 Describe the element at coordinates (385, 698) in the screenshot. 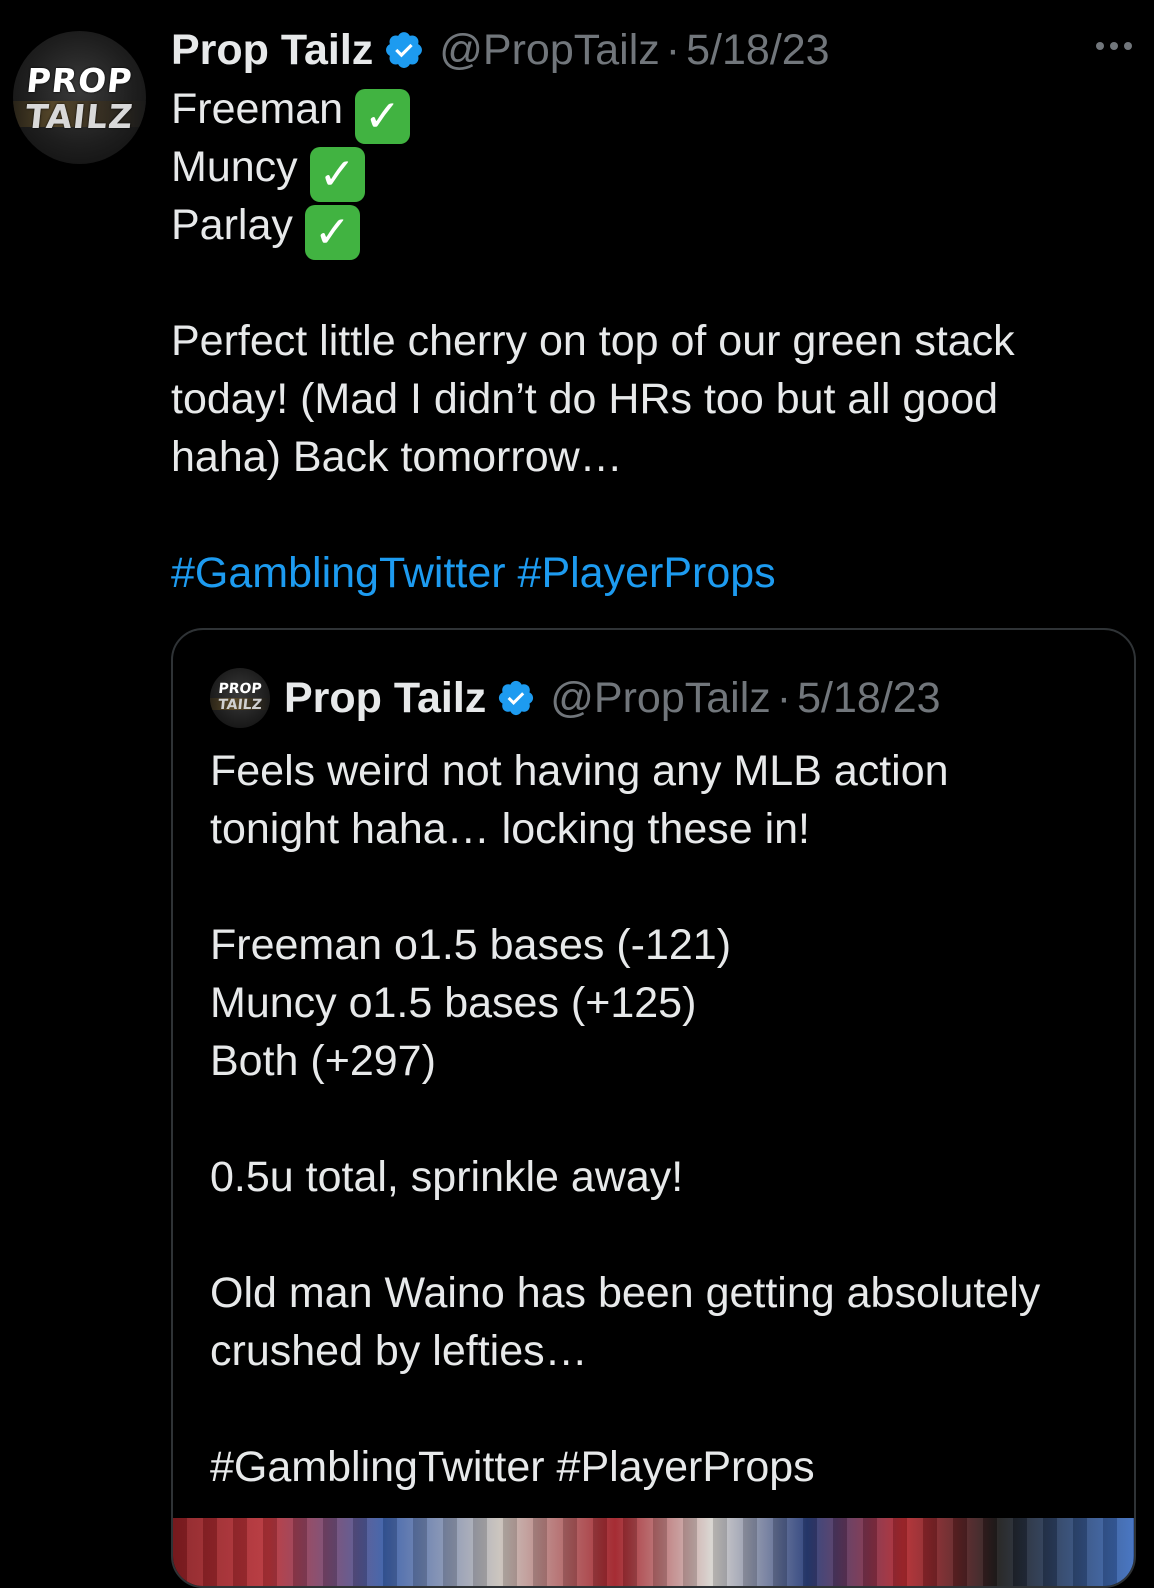

I see `quoted-author-name: Prop Tailz` at that location.